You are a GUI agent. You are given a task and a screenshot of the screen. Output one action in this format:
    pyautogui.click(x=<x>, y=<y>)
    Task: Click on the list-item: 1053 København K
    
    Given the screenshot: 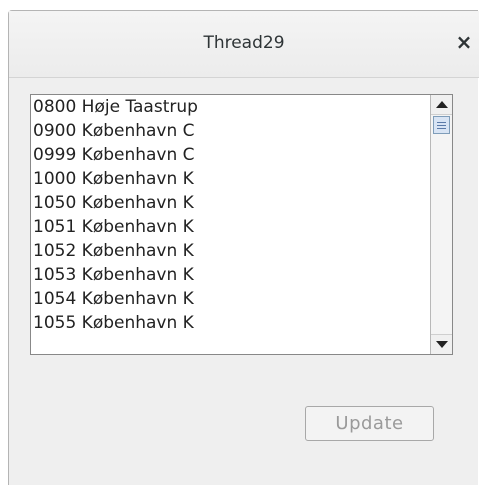 What is the action you would take?
    pyautogui.click(x=226, y=275)
    